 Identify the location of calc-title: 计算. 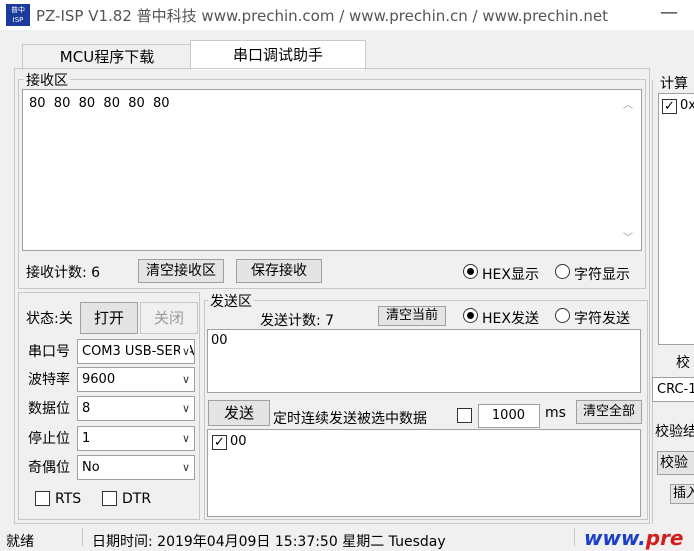
(674, 84).